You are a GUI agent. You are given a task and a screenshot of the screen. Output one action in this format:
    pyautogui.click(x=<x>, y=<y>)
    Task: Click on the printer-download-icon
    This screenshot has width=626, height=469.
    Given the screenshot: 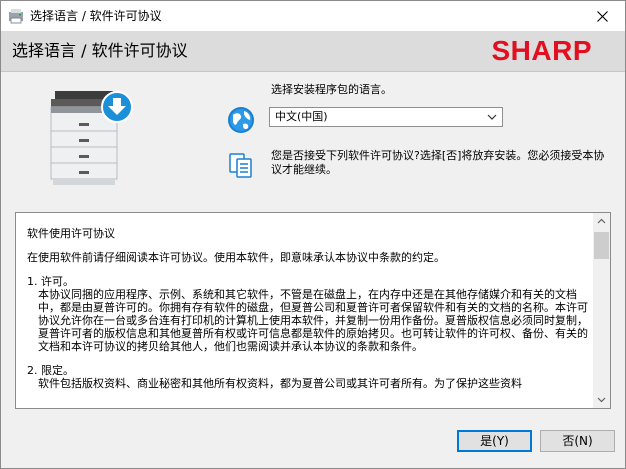 What is the action you would take?
    pyautogui.click(x=91, y=138)
    